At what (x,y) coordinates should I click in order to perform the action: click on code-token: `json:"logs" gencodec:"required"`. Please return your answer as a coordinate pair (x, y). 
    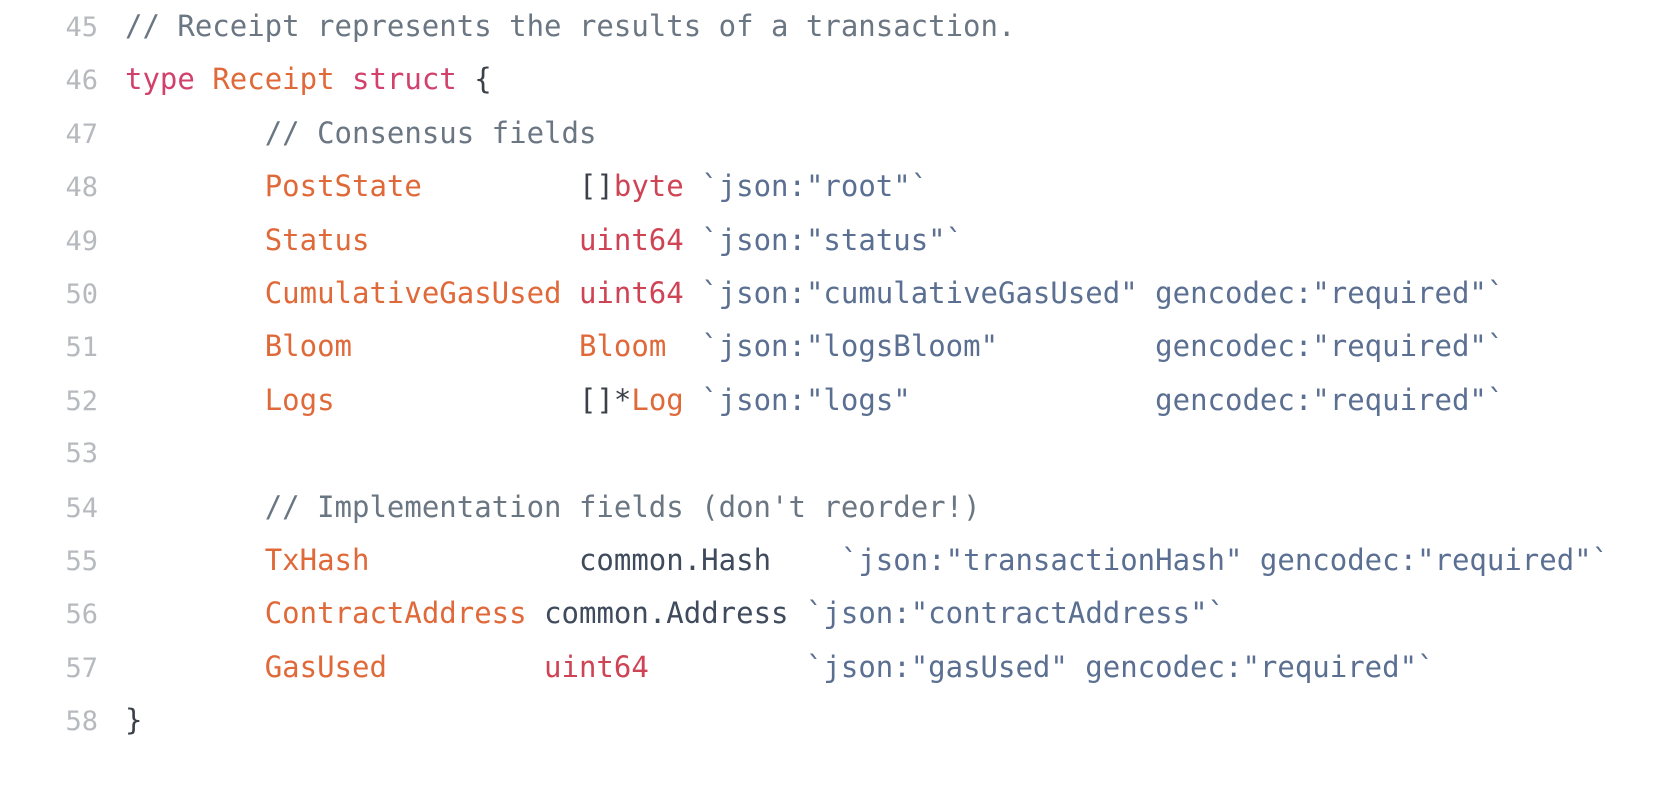
    Looking at the image, I should click on (1103, 399).